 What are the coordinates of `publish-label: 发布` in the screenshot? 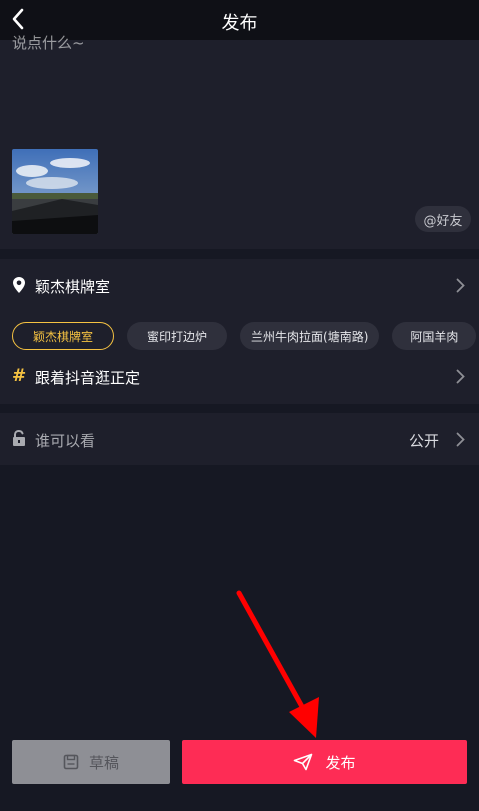 It's located at (340, 762).